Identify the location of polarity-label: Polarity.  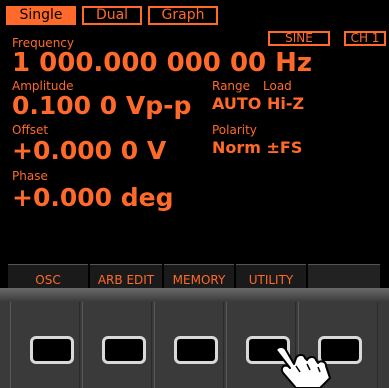
(234, 130).